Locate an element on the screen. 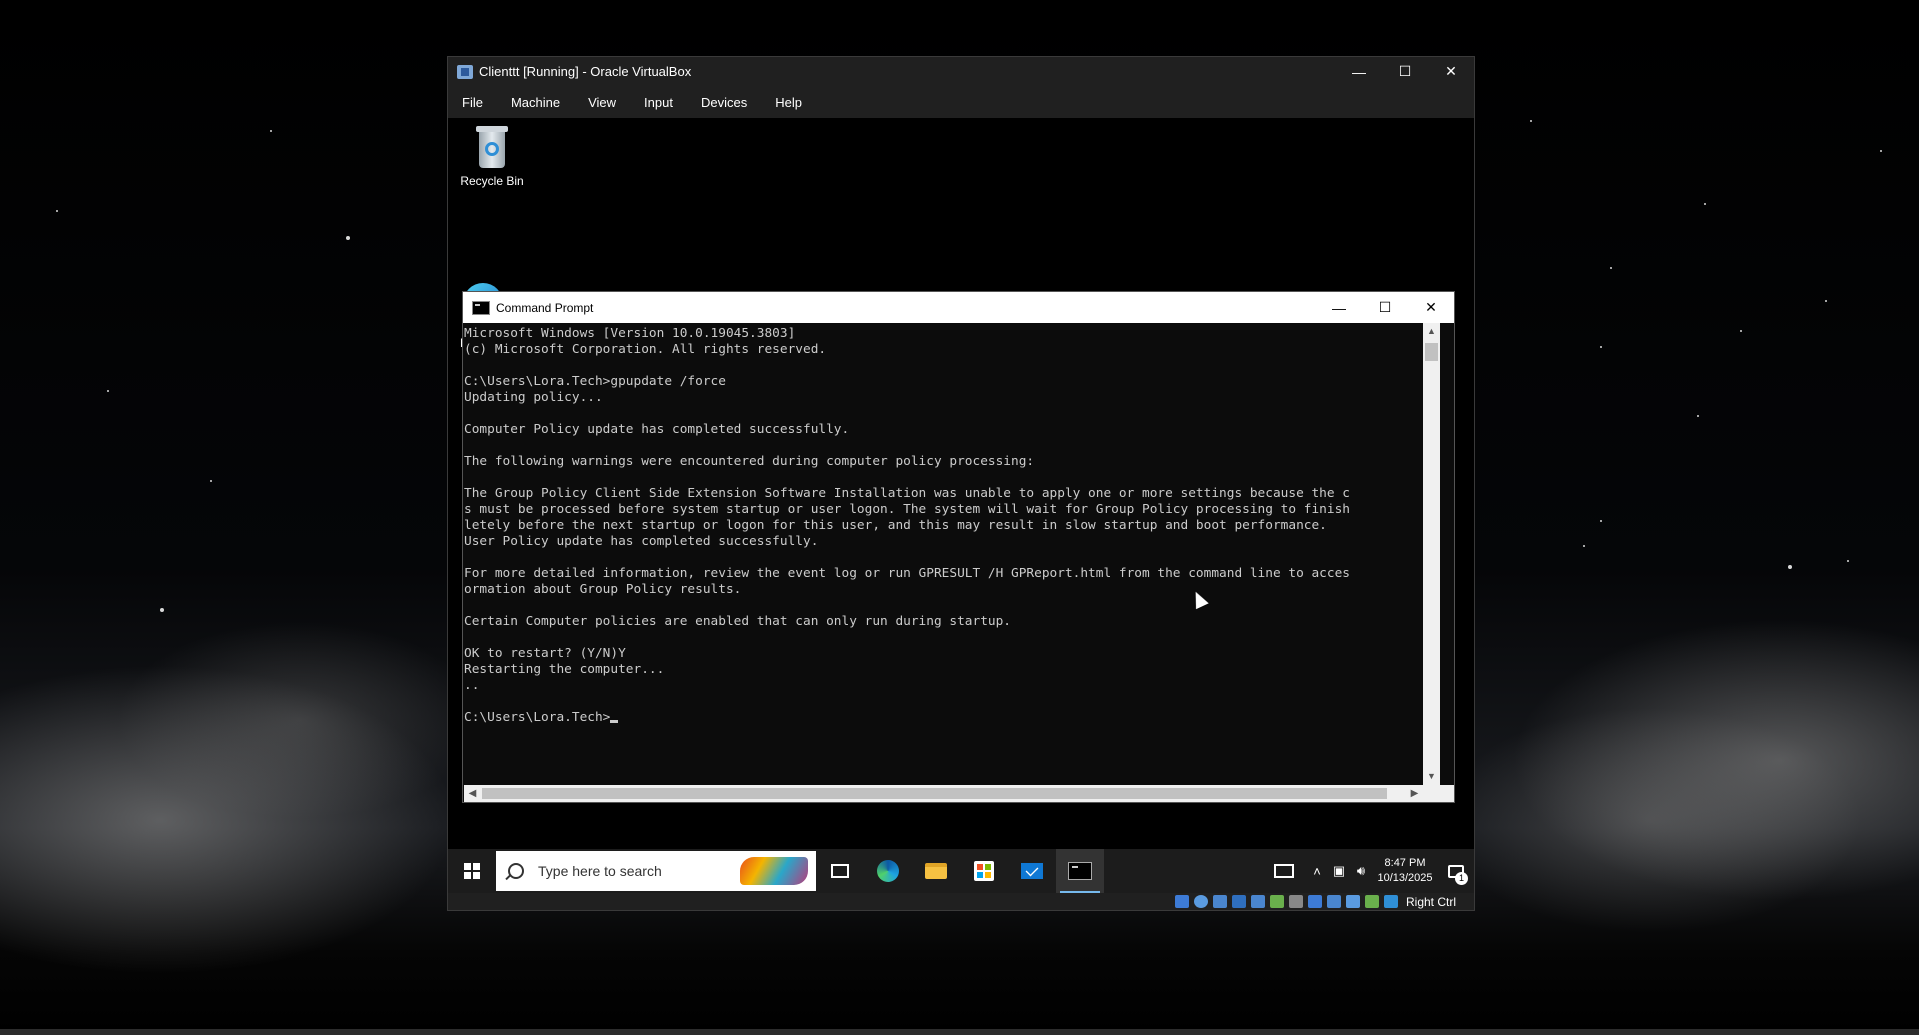 The height and width of the screenshot is (1035, 1919). taskbar-edge is located at coordinates (888, 871).